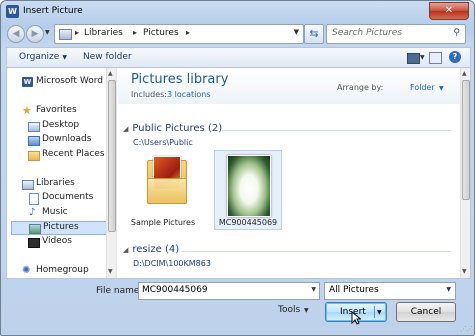  I want to click on breadcrumb-pictures: Pictures, so click(161, 33).